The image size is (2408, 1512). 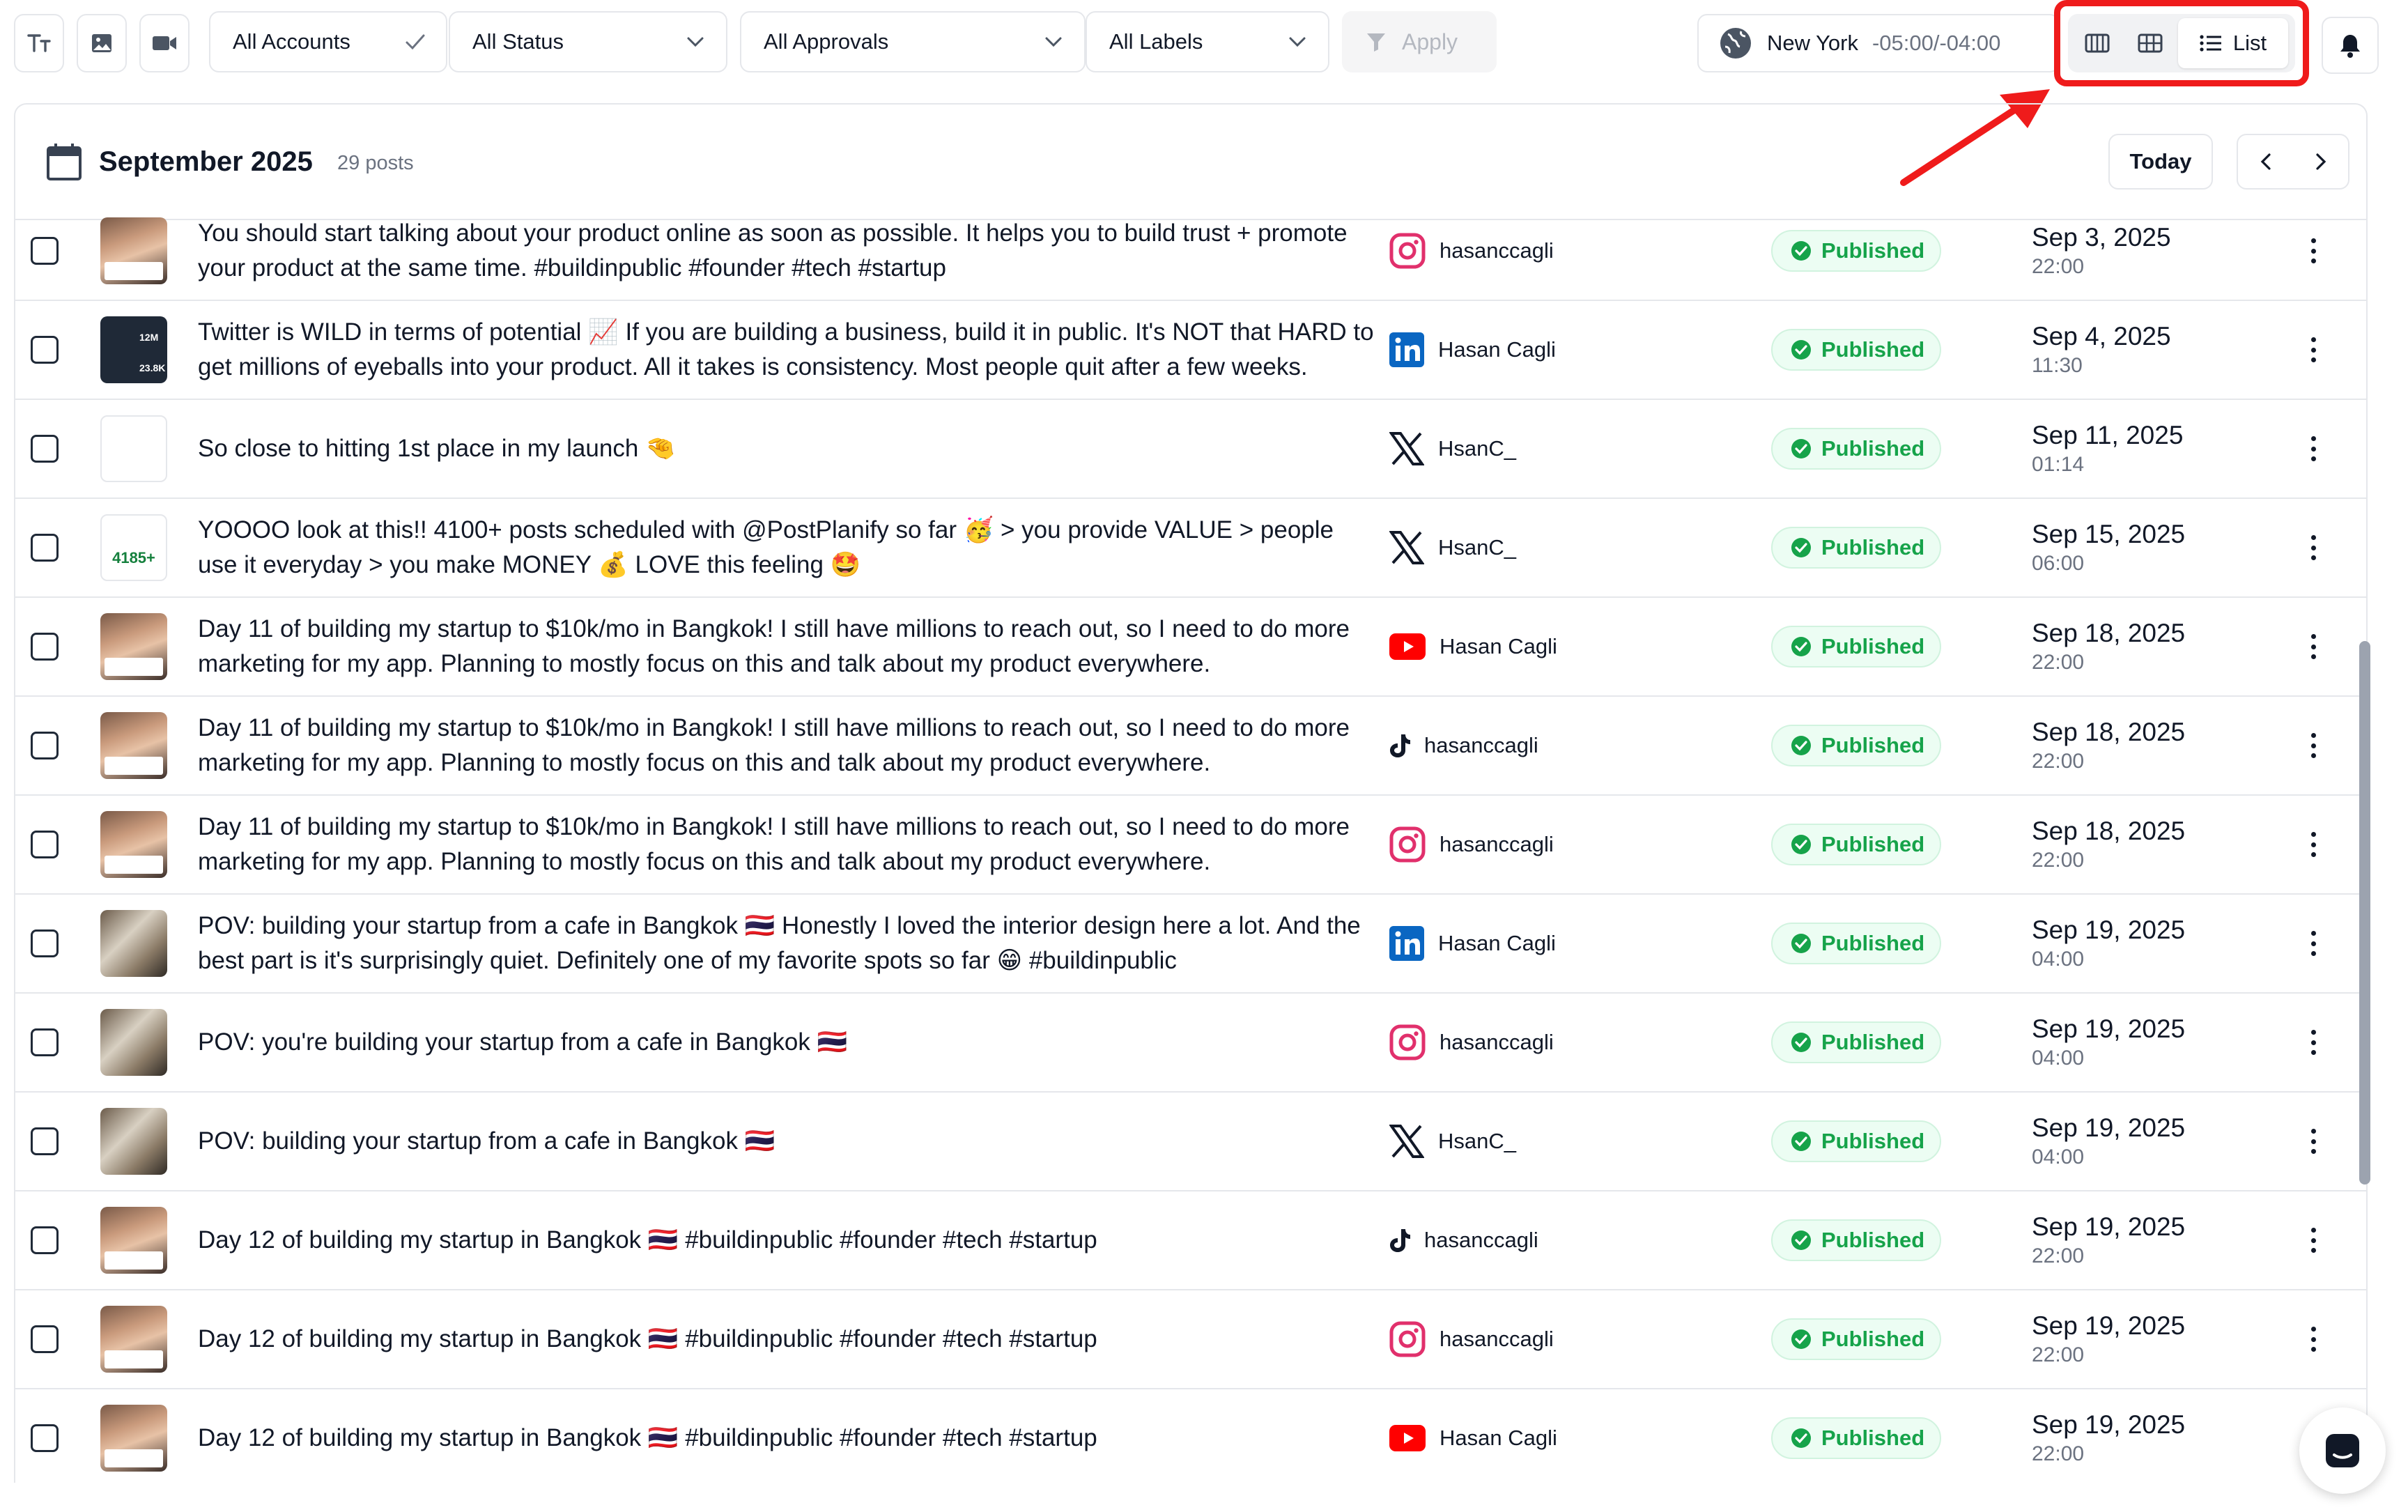 I want to click on status-filter: All Status, so click(x=588, y=41).